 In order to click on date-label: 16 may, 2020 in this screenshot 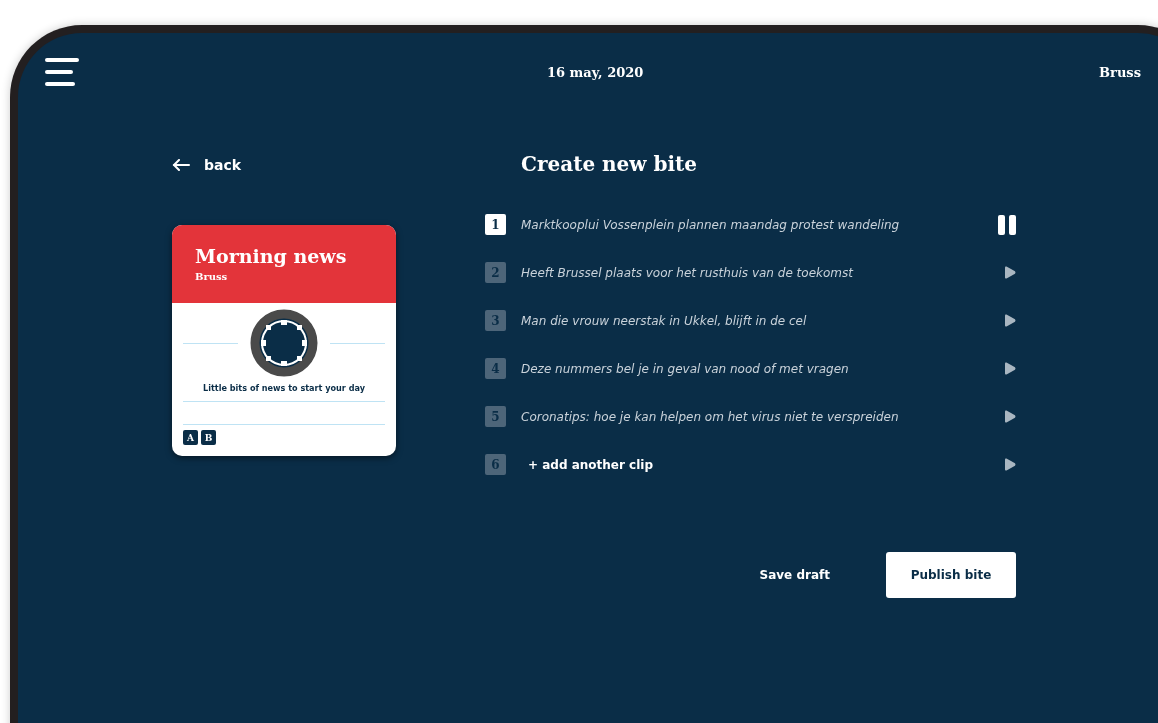, I will do `click(595, 72)`.